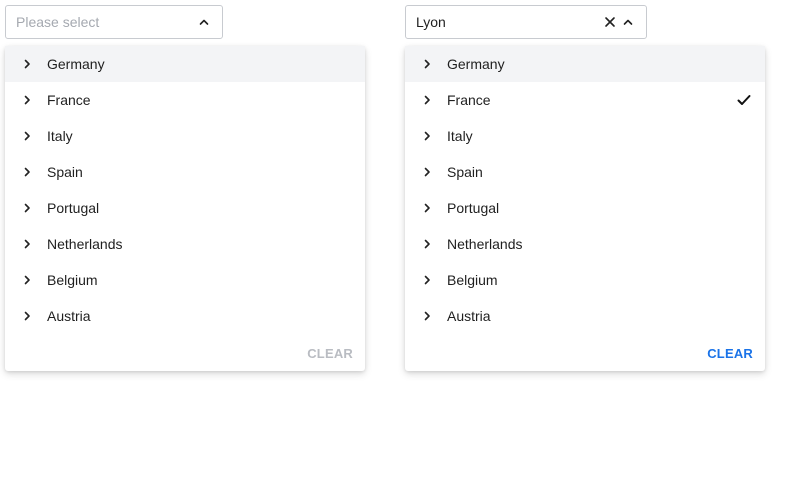 This screenshot has height=480, width=800. What do you see at coordinates (585, 316) in the screenshot?
I see `cascader-right-option: Austria` at bounding box center [585, 316].